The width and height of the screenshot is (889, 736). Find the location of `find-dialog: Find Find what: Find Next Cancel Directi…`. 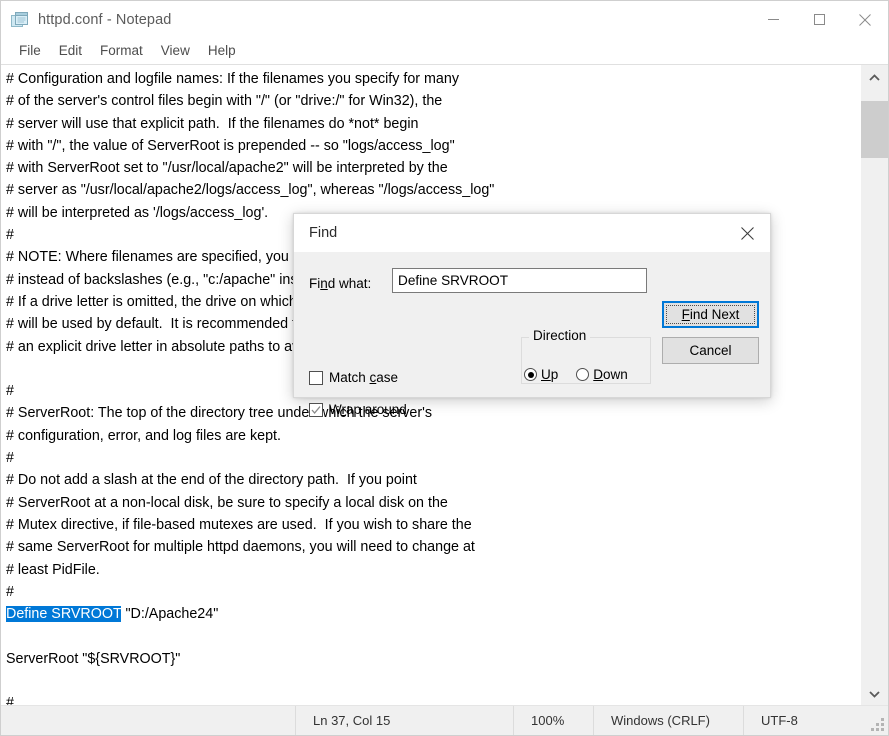

find-dialog: Find Find what: Find Next Cancel Directi… is located at coordinates (532, 315).